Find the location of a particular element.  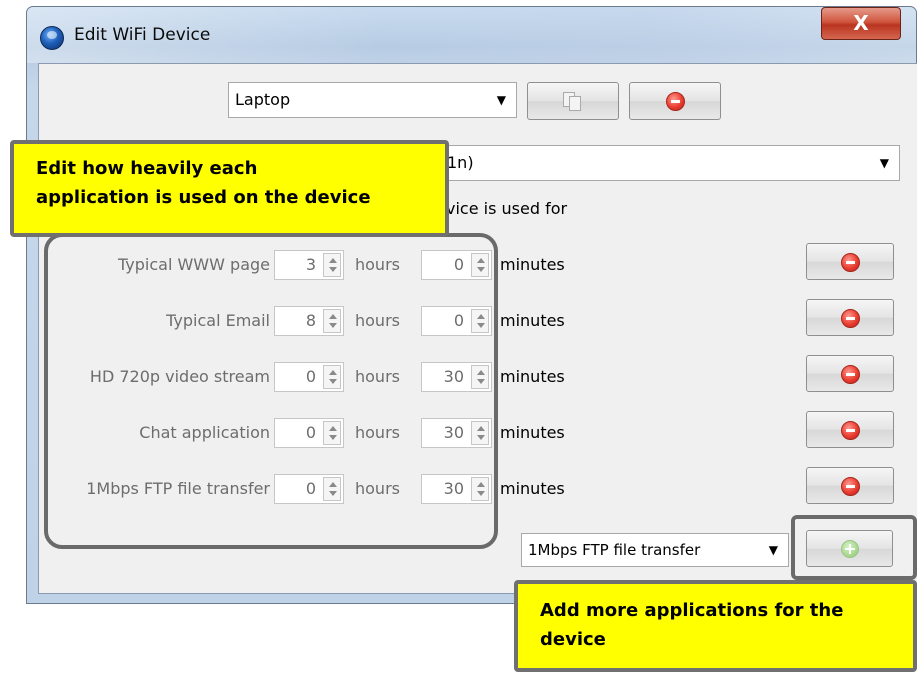

copy-device-button is located at coordinates (573, 101).